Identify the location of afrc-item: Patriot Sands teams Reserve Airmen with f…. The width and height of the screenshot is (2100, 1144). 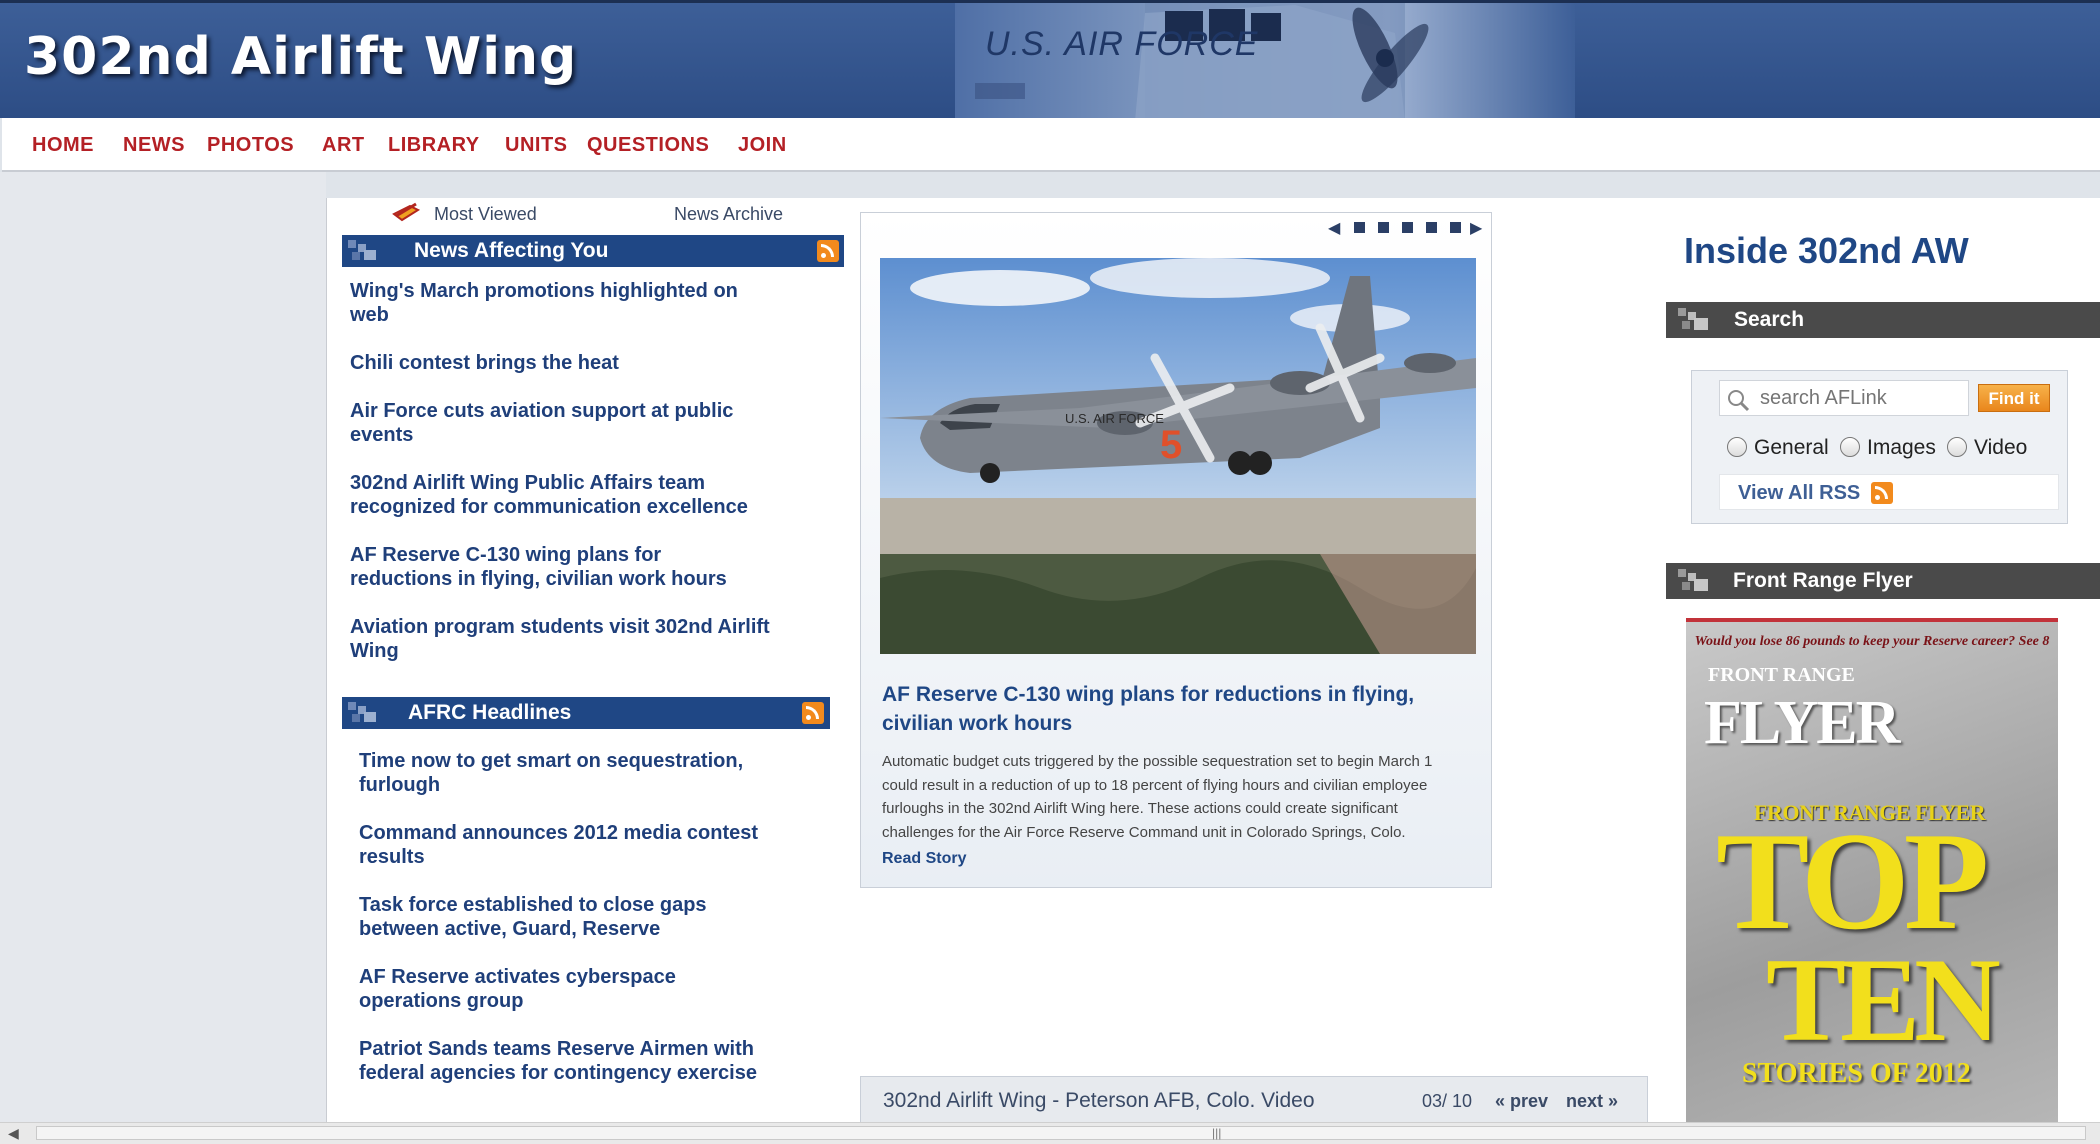
(558, 1061).